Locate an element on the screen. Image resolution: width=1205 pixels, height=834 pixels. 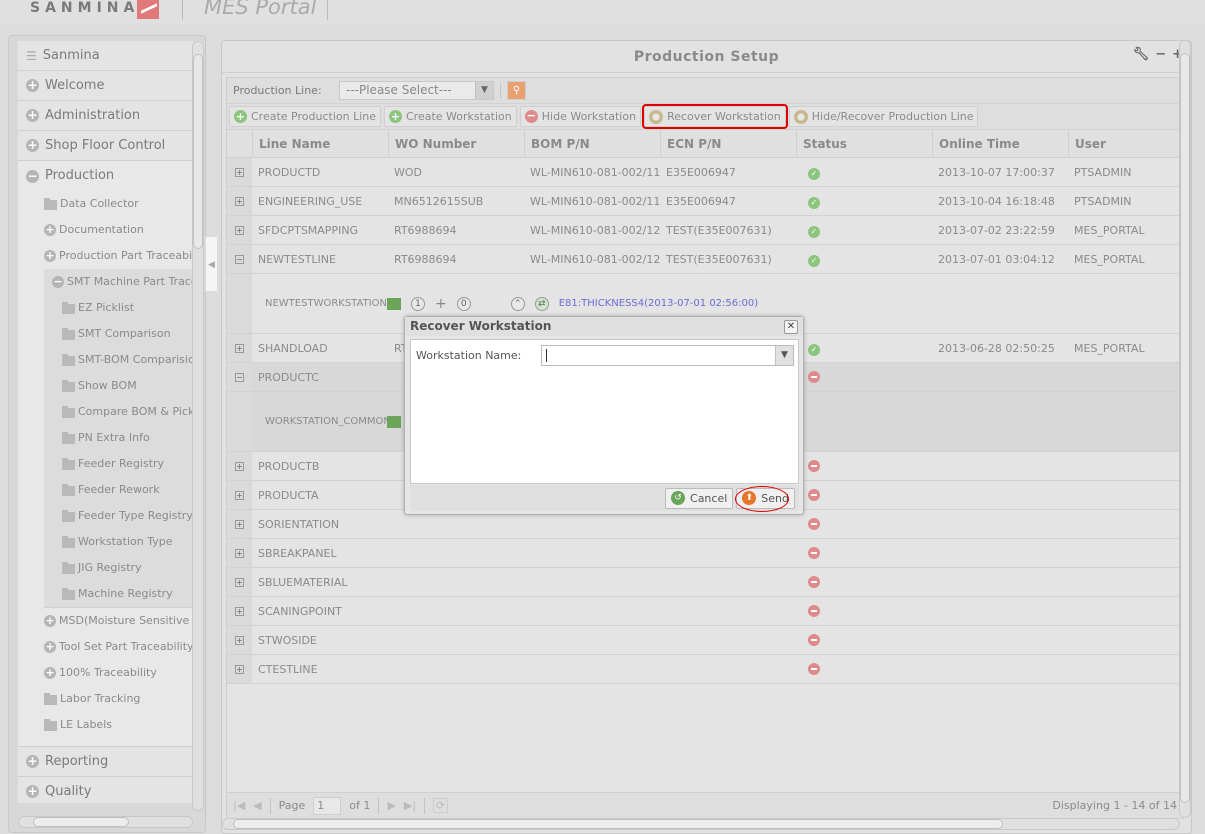
sidebar-item-tool-set-part-traceability: + Tool Set Part Traceability is located at coordinates (105, 647).